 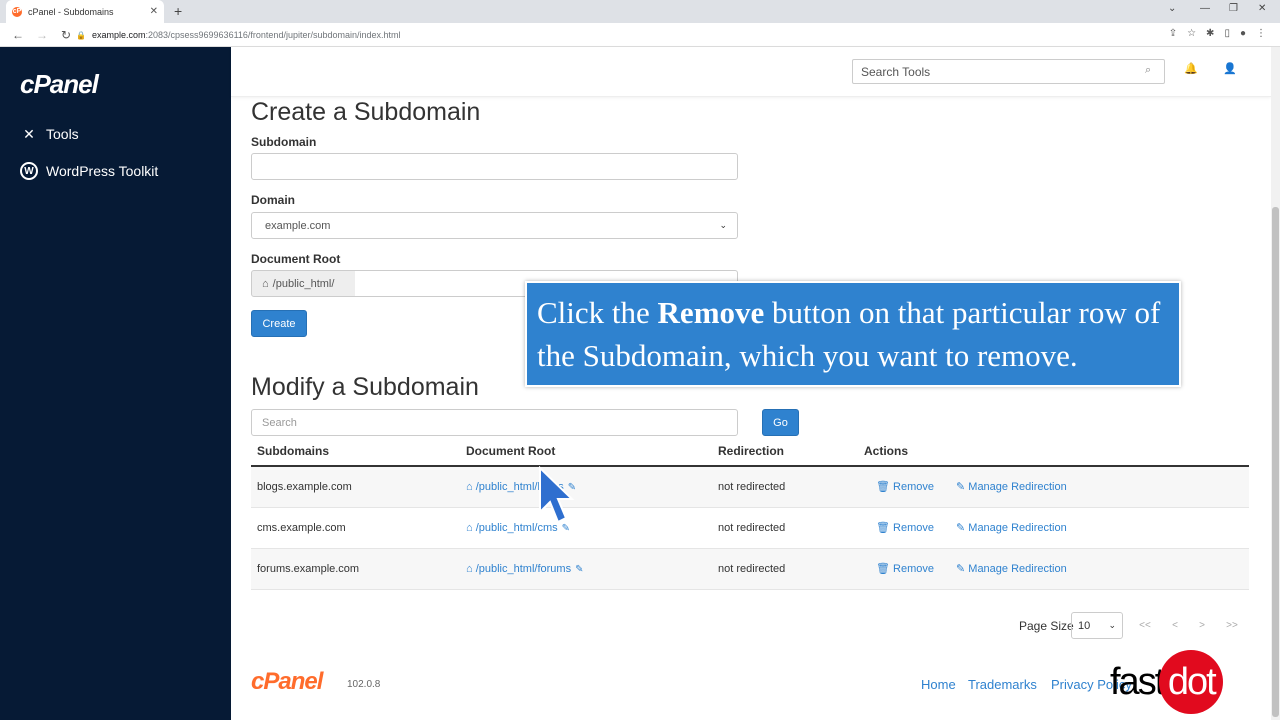 What do you see at coordinates (1275, 462) in the screenshot?
I see `scrollbar-thumb` at bounding box center [1275, 462].